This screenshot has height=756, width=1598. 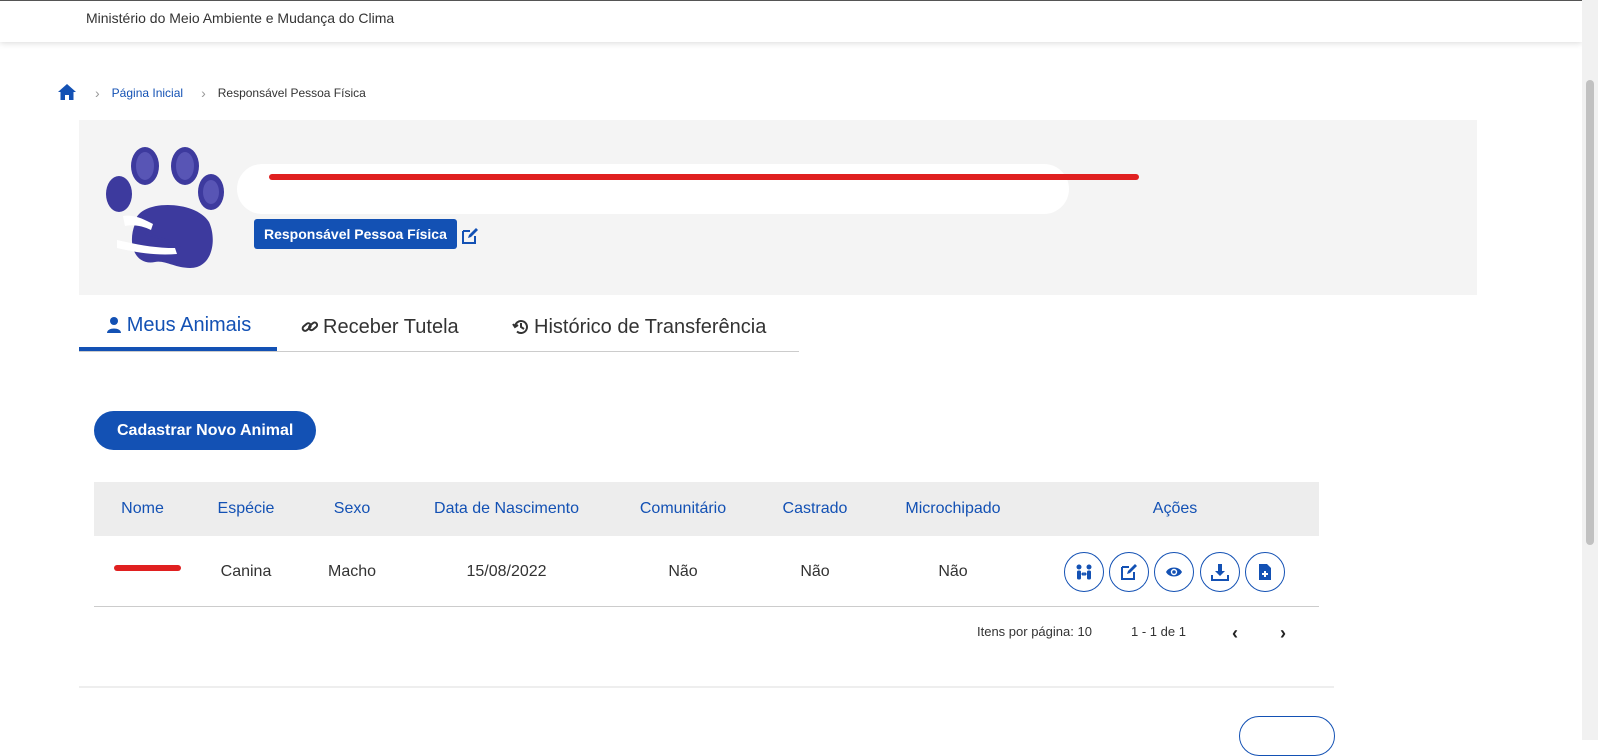 I want to click on view-animal-button, so click(x=1174, y=572).